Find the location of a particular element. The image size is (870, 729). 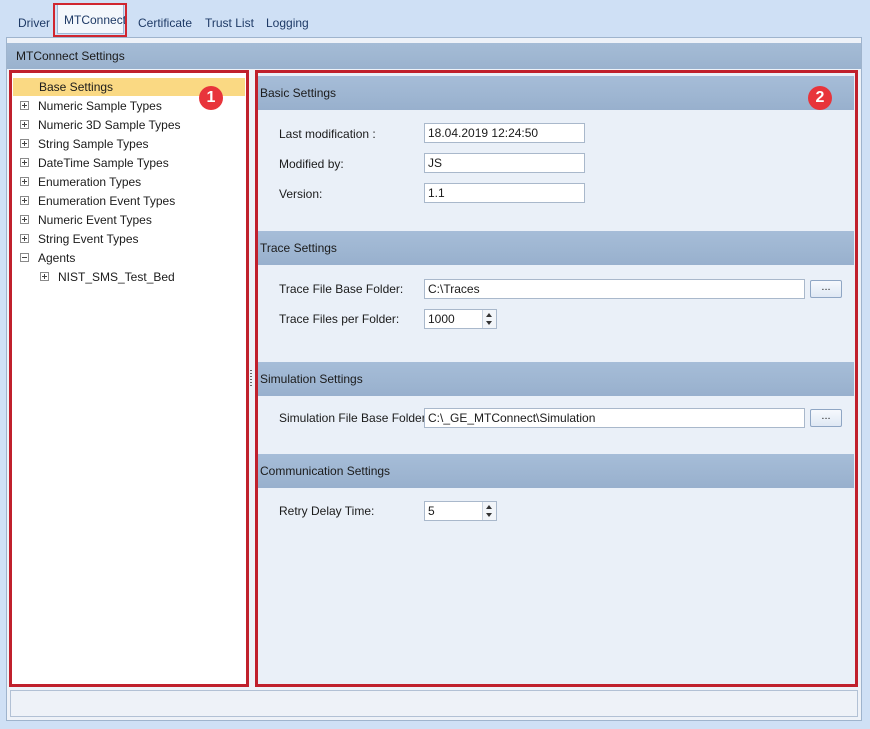

tab-highlight-box is located at coordinates (90, 20).